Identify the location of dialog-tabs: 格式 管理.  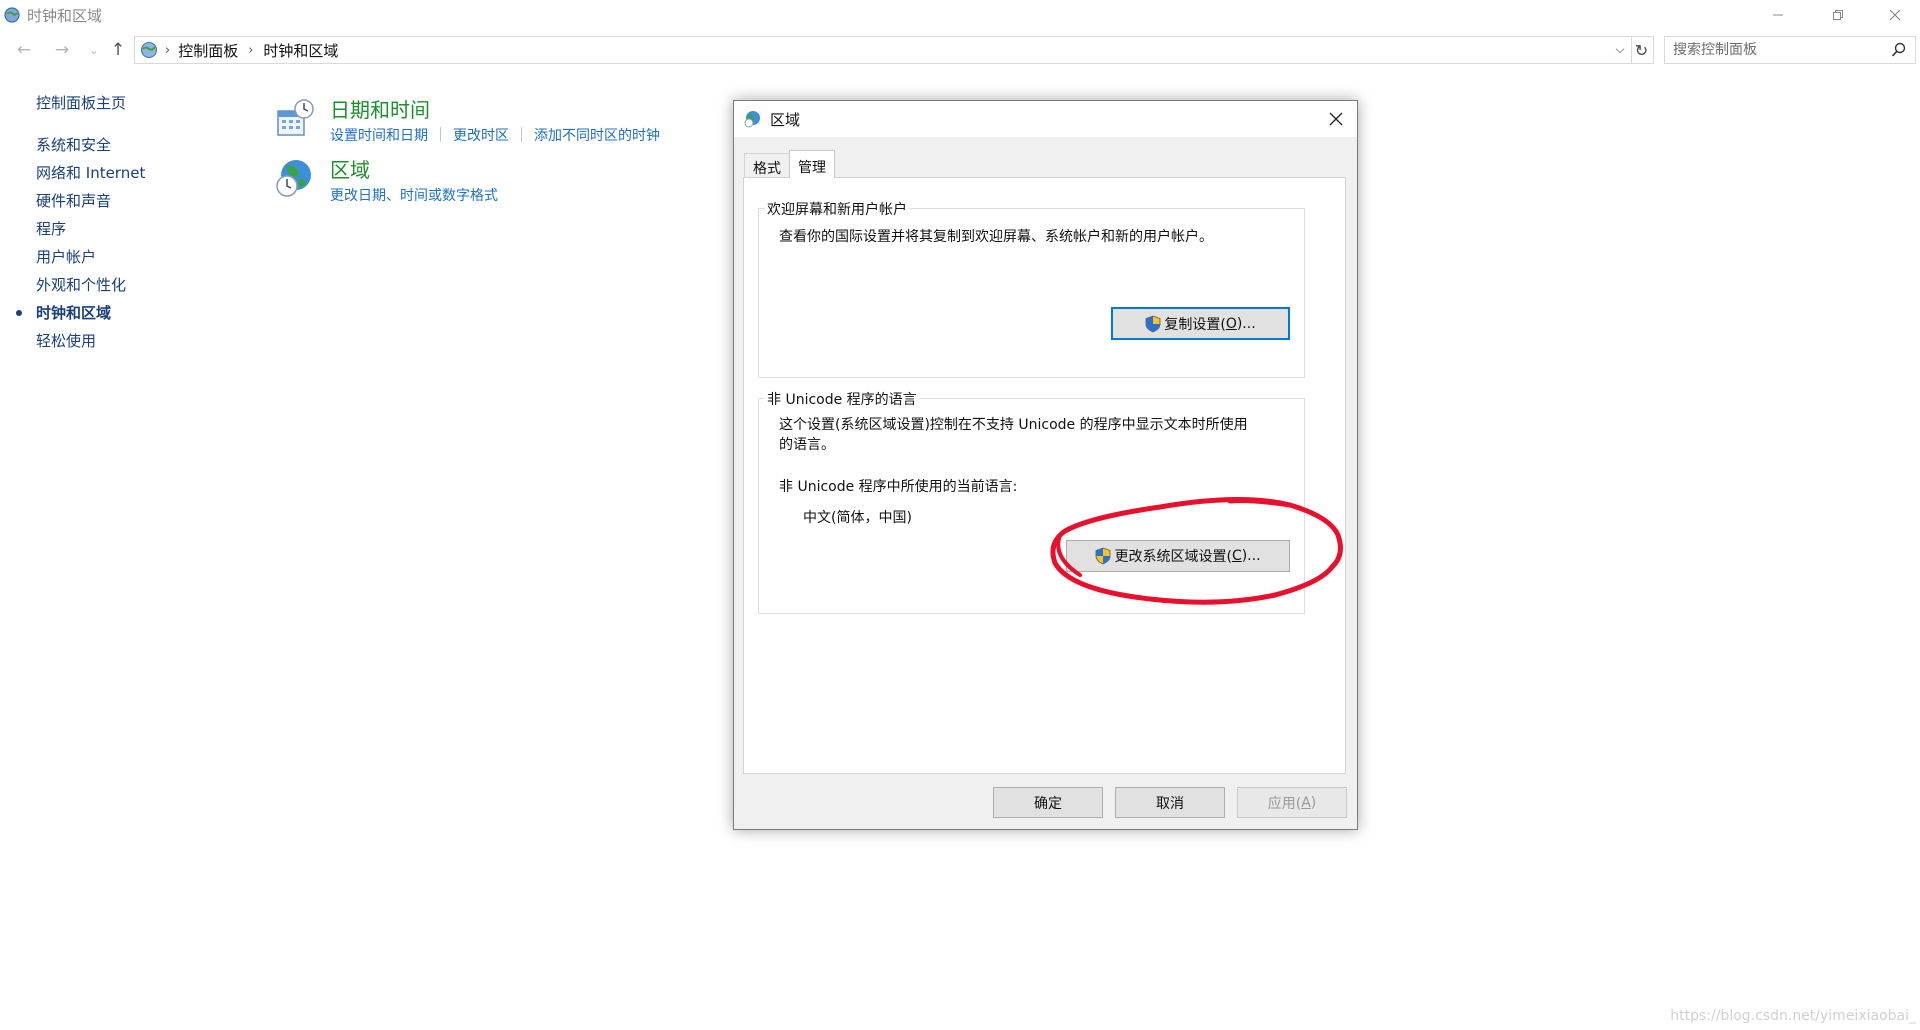
(789, 163).